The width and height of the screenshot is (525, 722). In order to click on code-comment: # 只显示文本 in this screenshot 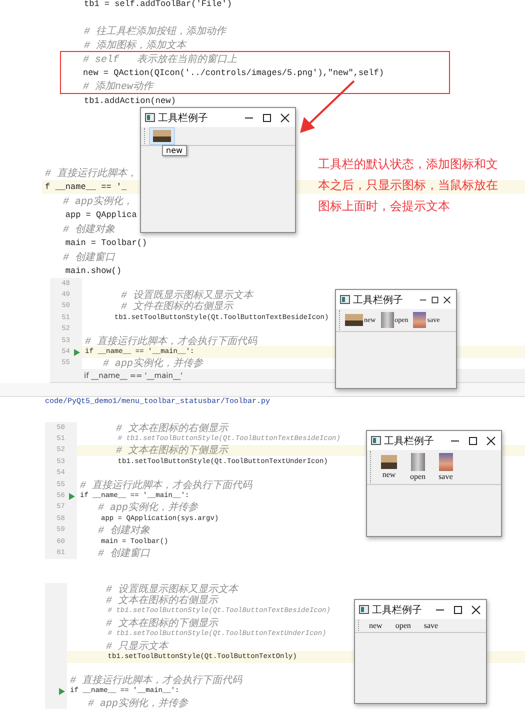, I will do `click(136, 646)`.